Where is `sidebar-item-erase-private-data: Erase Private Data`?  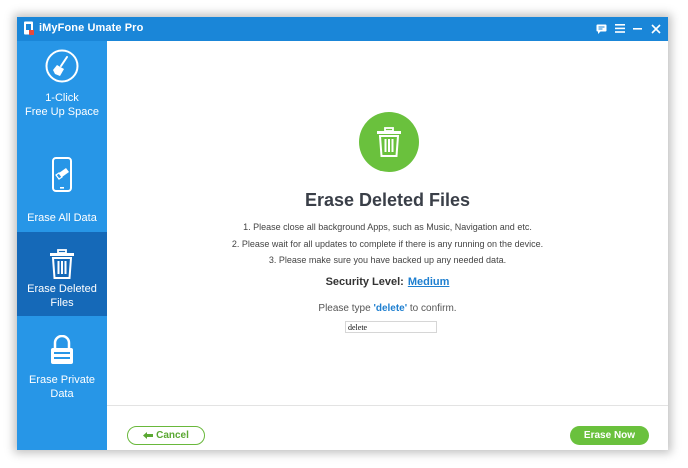 sidebar-item-erase-private-data: Erase Private Data is located at coordinates (62, 366).